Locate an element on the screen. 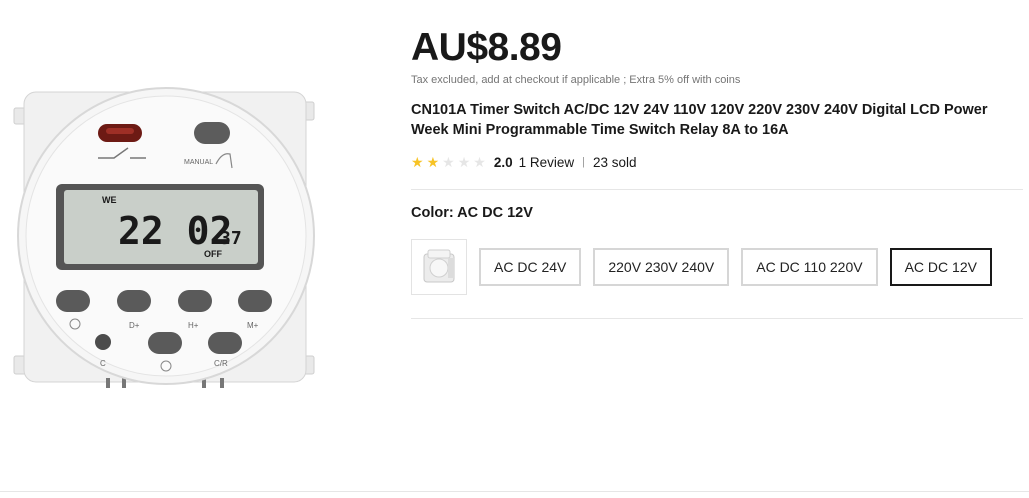 The image size is (1029, 498). button-label-d: D+ is located at coordinates (134, 325).